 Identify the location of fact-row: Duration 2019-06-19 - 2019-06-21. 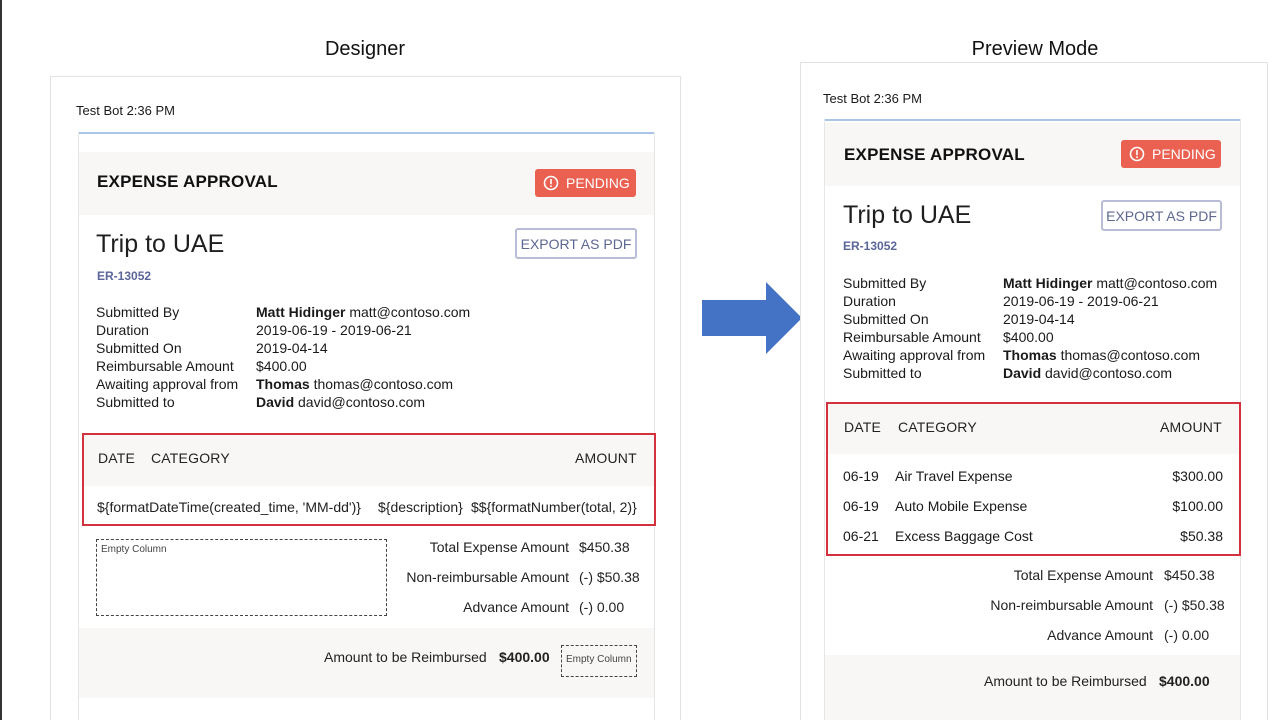
(283, 330).